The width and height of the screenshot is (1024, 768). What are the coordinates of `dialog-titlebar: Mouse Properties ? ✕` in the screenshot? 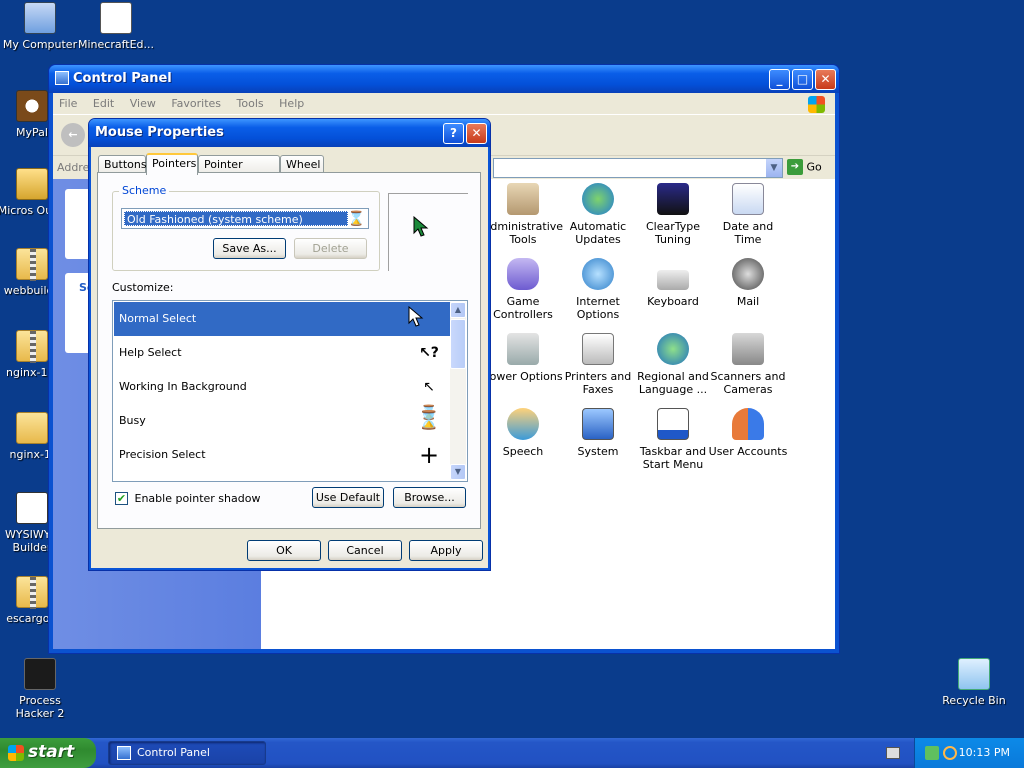 It's located at (289, 133).